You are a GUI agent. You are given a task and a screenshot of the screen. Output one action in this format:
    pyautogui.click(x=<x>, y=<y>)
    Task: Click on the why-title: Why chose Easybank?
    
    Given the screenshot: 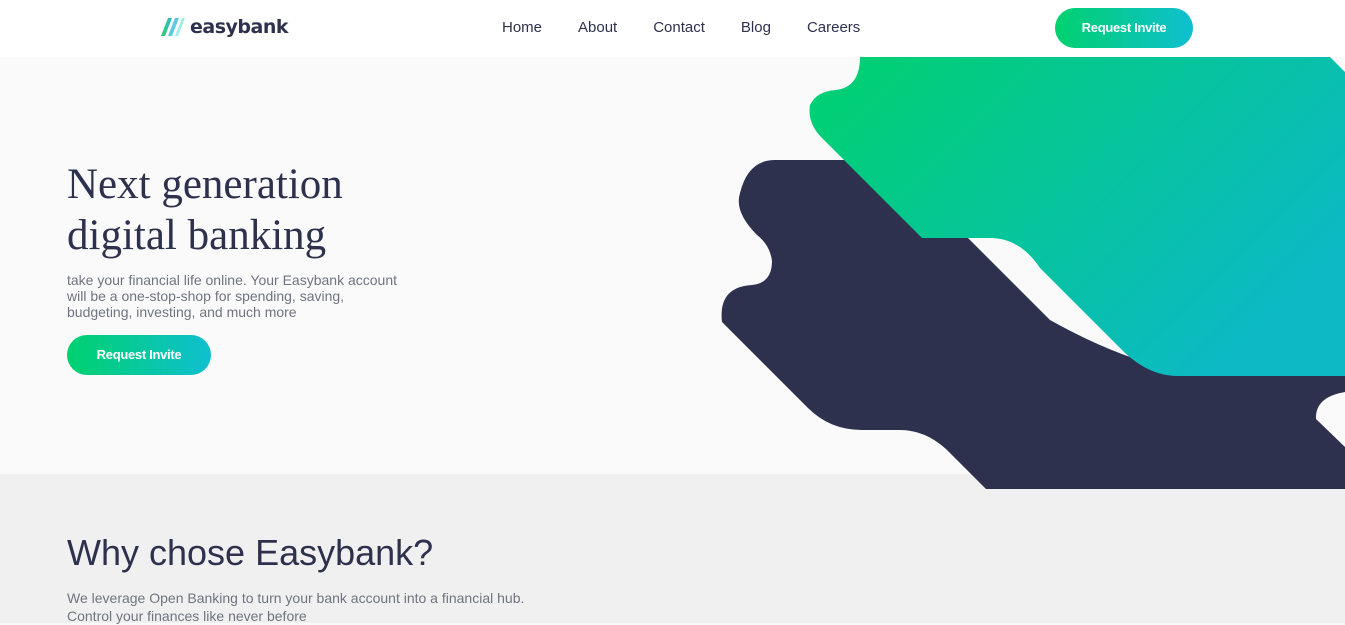 What is the action you would take?
    pyautogui.click(x=250, y=552)
    